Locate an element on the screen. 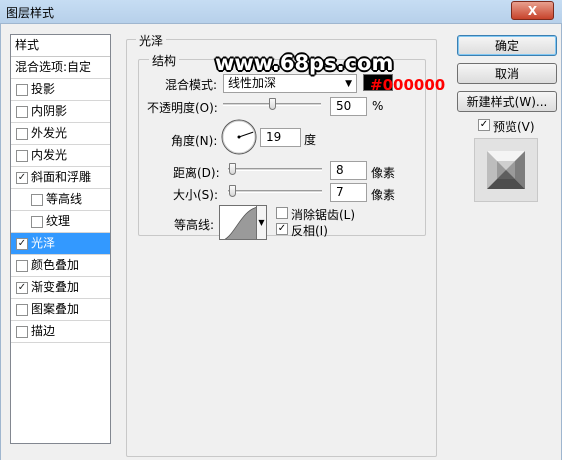  style-list-item: 投影 is located at coordinates (60, 90).